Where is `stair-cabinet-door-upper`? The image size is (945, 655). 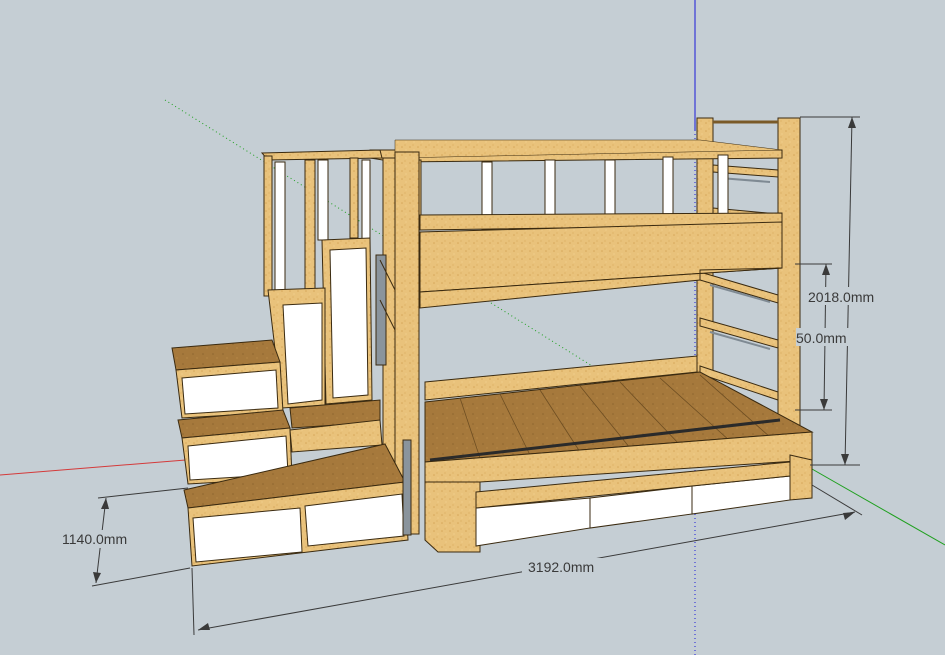 stair-cabinet-door-upper is located at coordinates (349, 323).